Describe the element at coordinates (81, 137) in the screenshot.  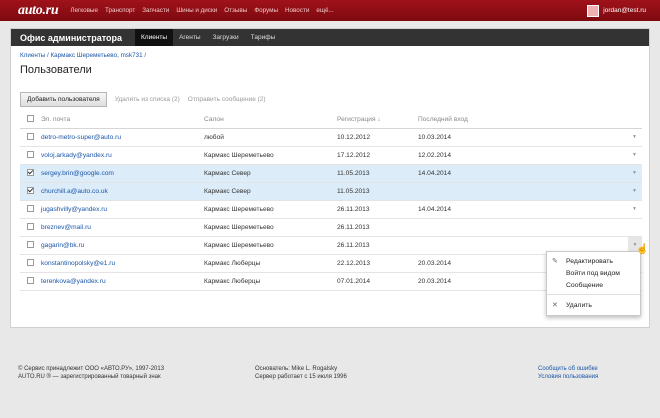
I see `user-email-link: detro-metro-super@auto.ru` at that location.